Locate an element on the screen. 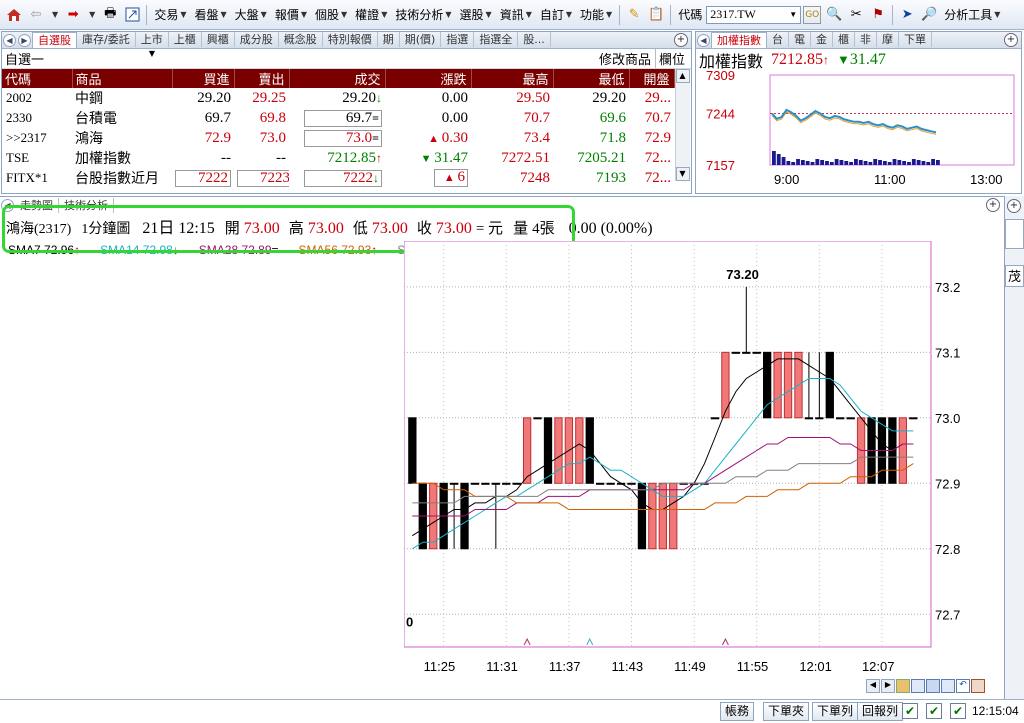 Image resolution: width=1024 pixels, height=723 pixels. index-tab-2: 電 is located at coordinates (800, 39).